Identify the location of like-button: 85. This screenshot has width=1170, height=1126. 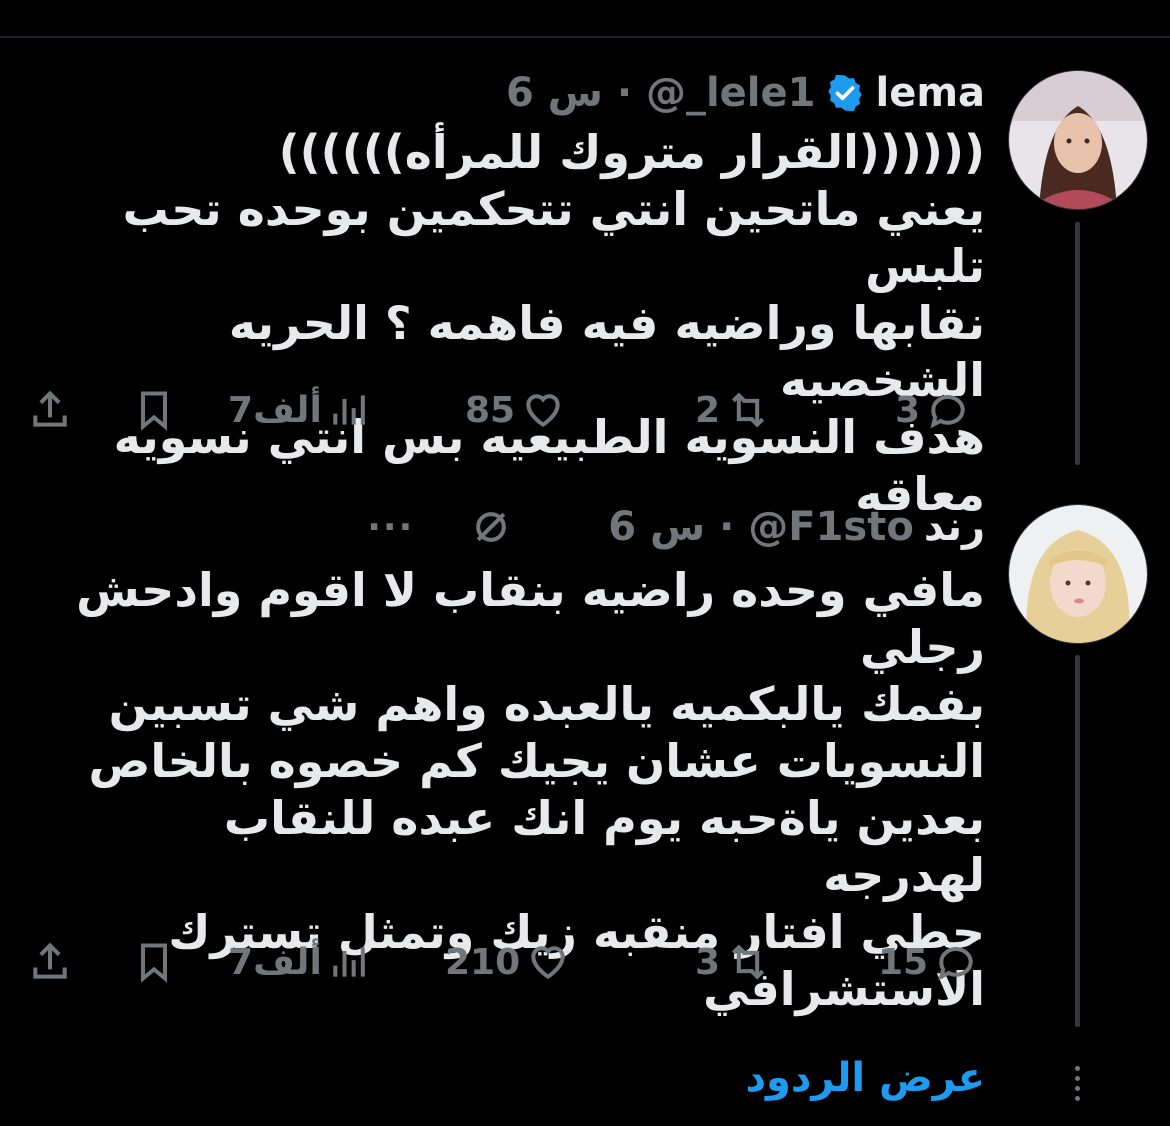
(515, 410).